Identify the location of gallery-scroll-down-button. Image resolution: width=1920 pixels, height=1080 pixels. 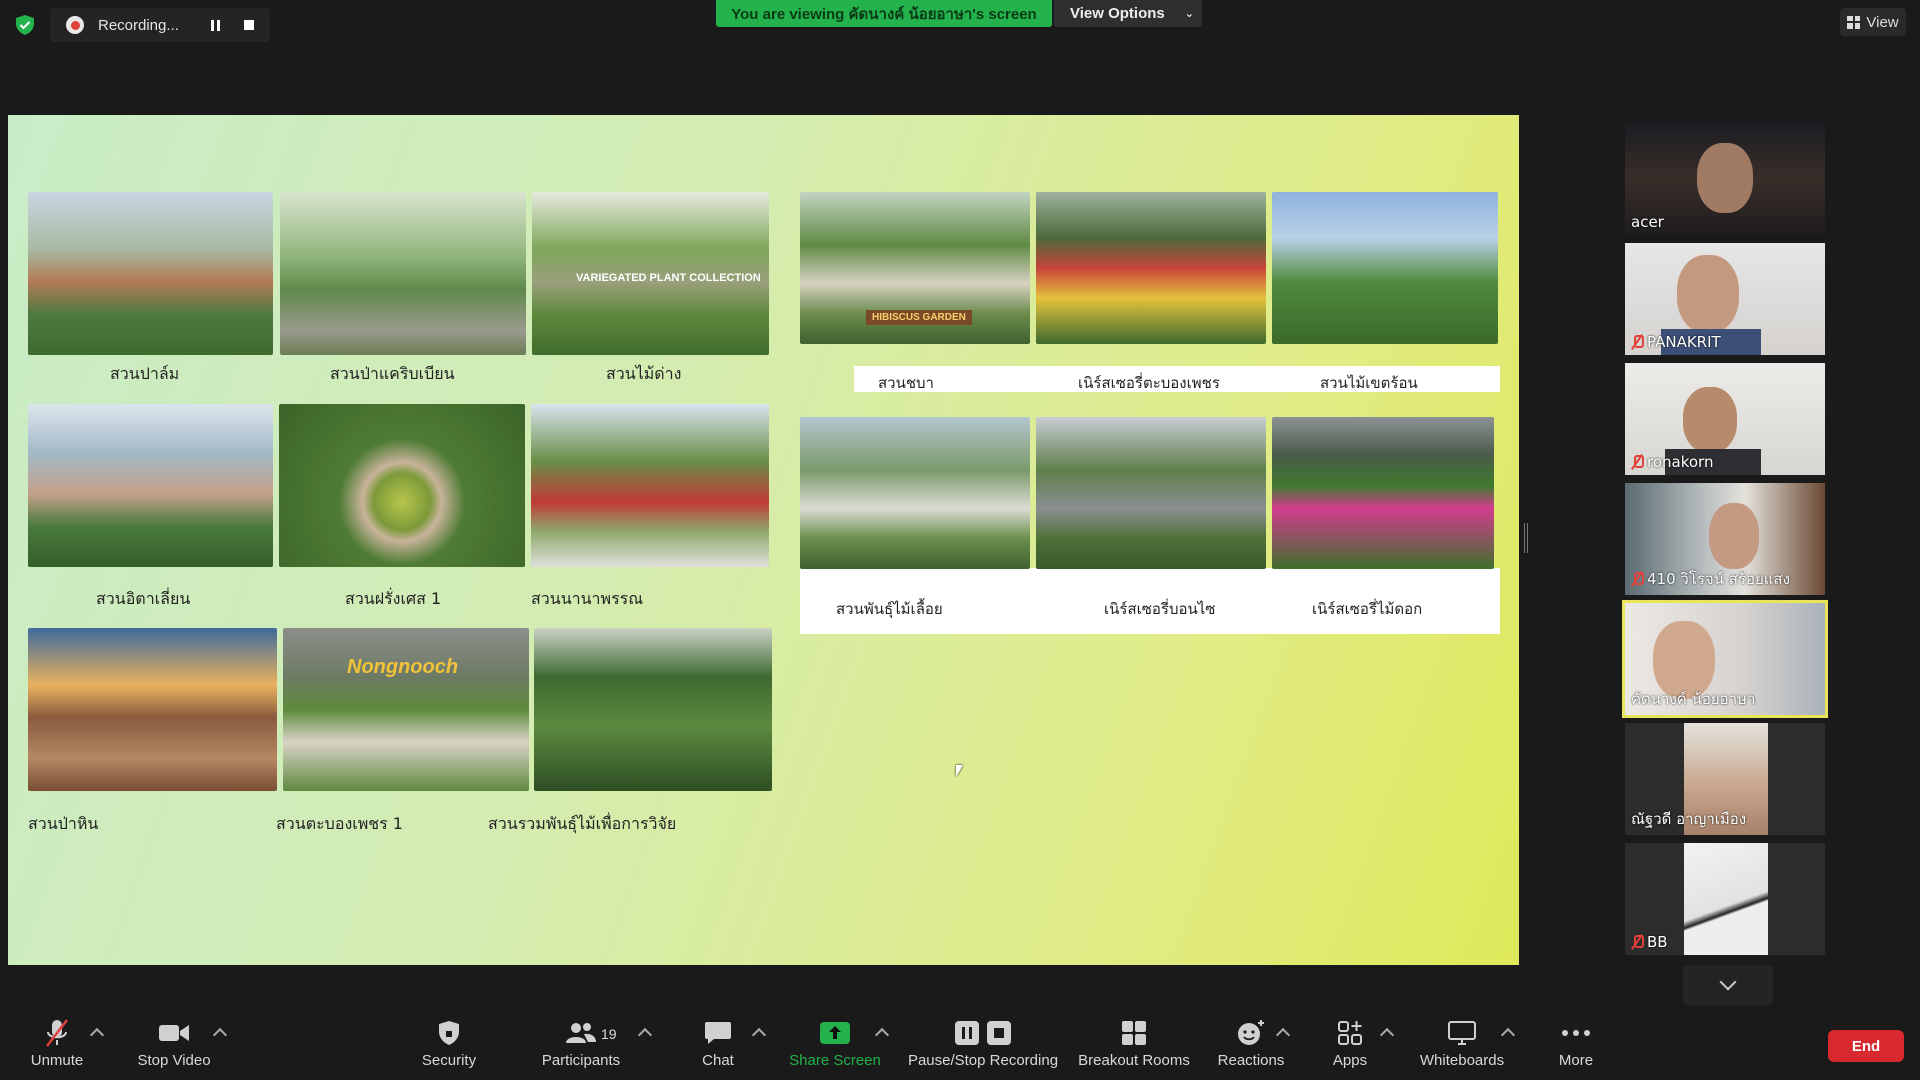
(1728, 985).